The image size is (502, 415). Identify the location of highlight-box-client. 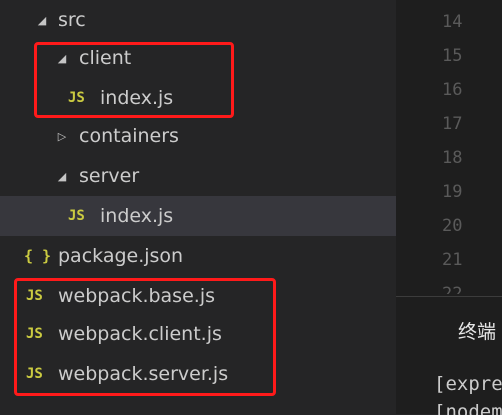
(134, 80).